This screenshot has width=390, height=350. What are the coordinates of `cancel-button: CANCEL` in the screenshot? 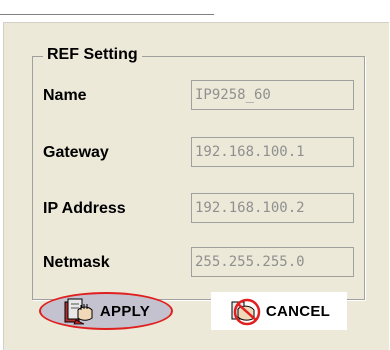 It's located at (279, 311).